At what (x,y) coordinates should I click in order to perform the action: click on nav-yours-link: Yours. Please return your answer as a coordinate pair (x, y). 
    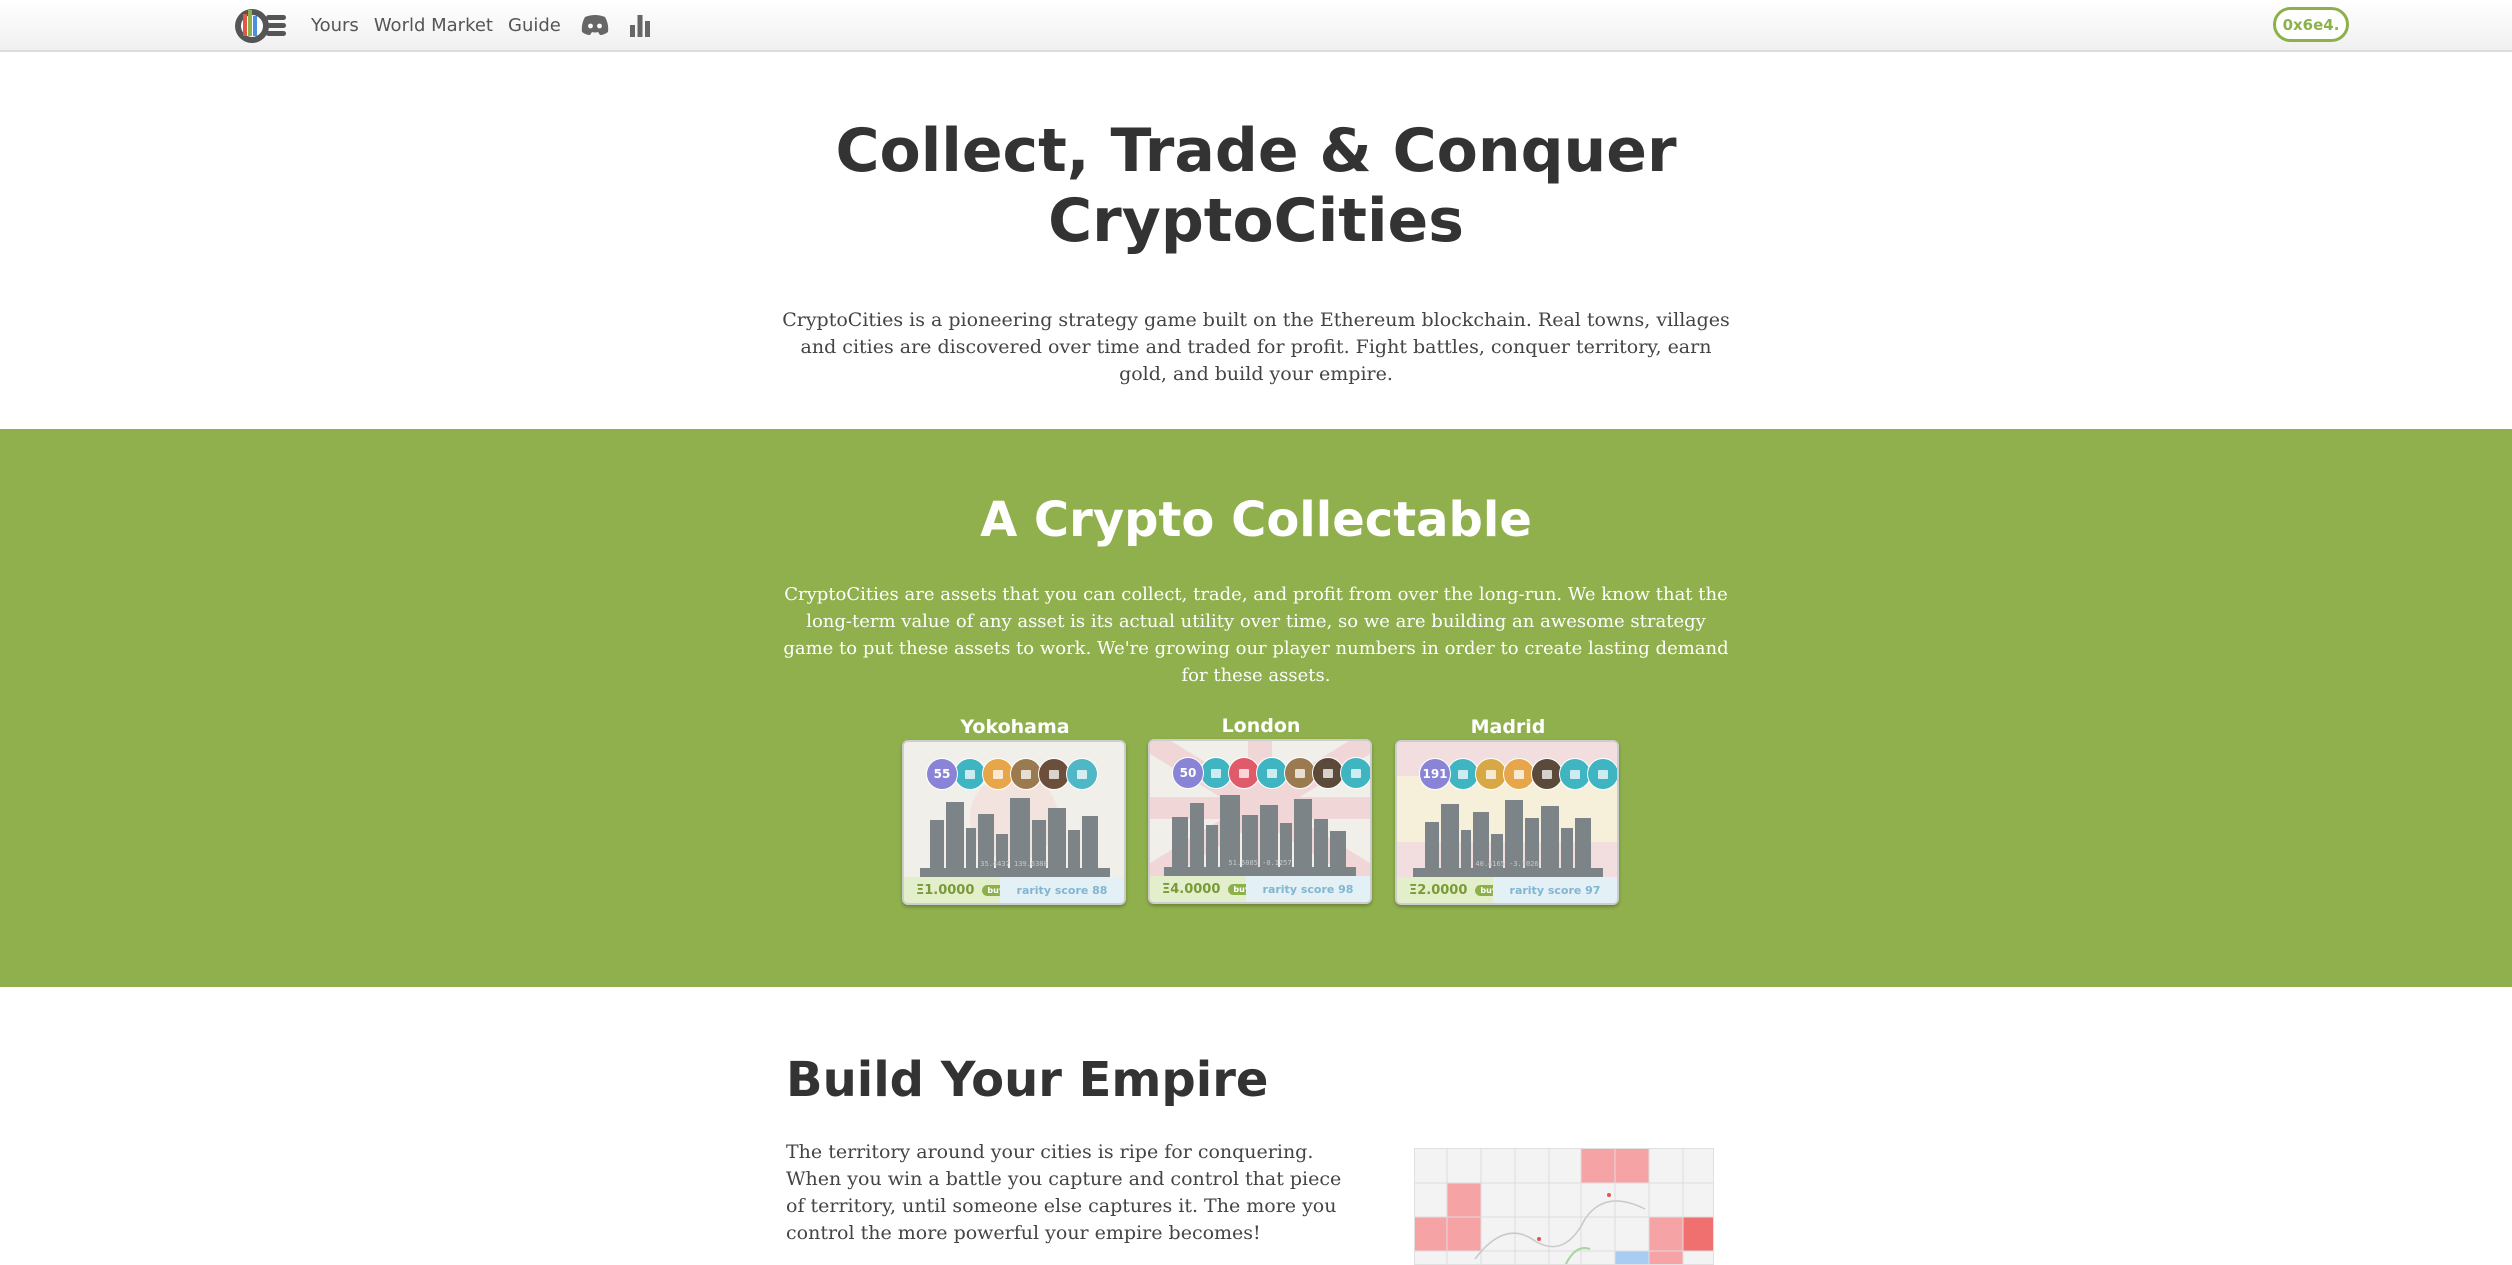
    Looking at the image, I should click on (335, 25).